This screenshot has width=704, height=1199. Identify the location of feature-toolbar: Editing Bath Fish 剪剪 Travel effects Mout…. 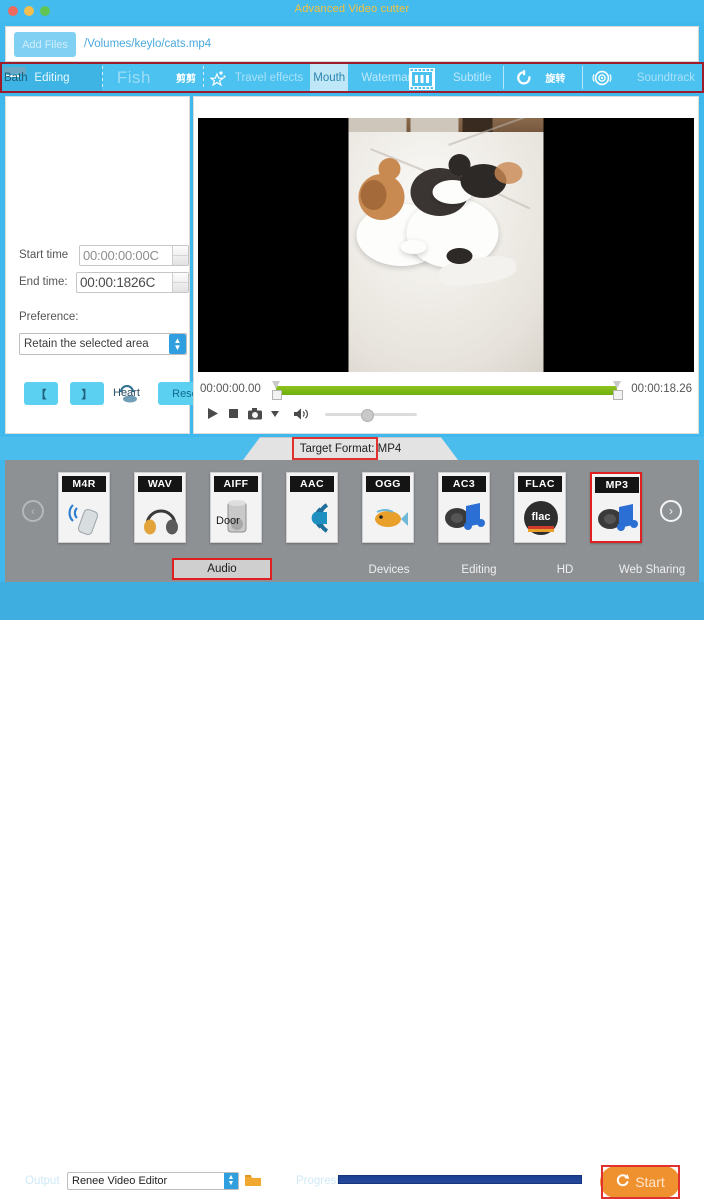
(352, 77).